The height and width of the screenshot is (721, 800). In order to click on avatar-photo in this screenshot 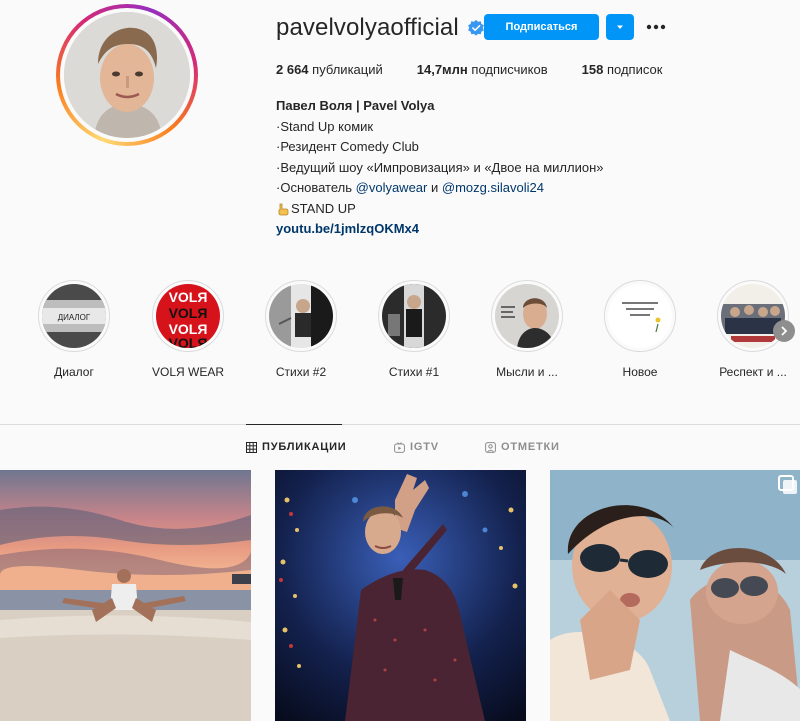, I will do `click(127, 75)`.